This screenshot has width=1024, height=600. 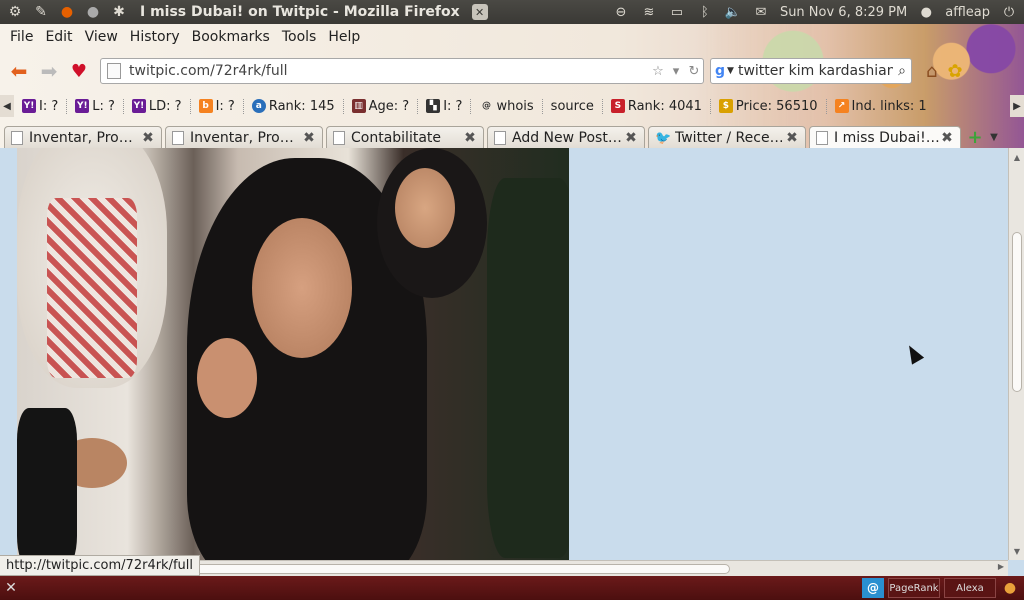 I want to click on google-icon: g, so click(x=720, y=71).